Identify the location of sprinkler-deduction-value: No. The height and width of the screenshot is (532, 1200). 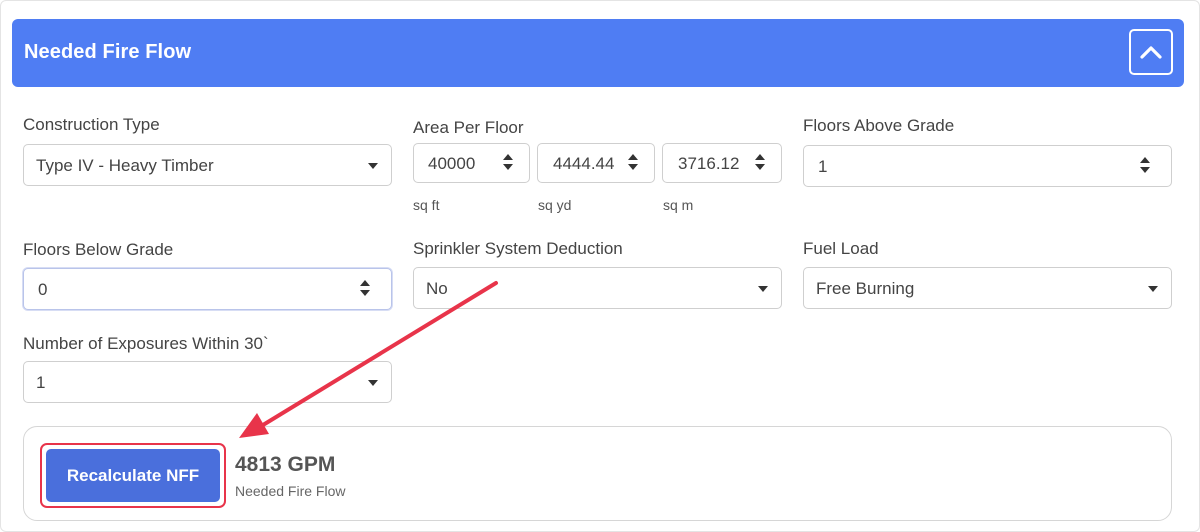
(437, 288).